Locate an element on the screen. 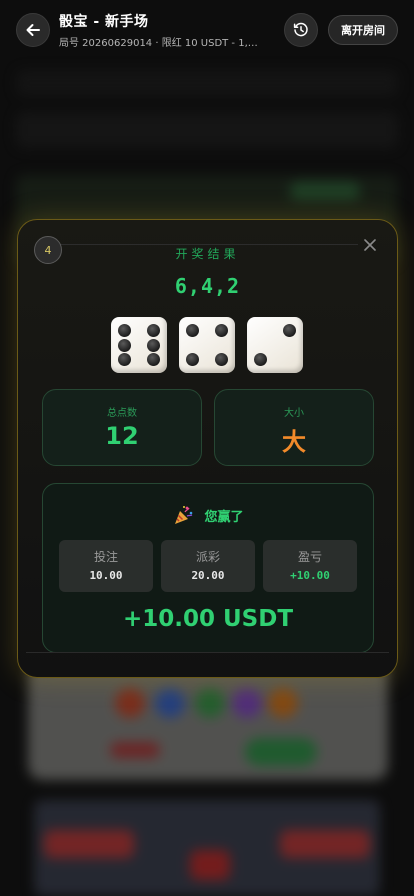 This screenshot has height=896, width=414. history-clock-icon is located at coordinates (300, 29).